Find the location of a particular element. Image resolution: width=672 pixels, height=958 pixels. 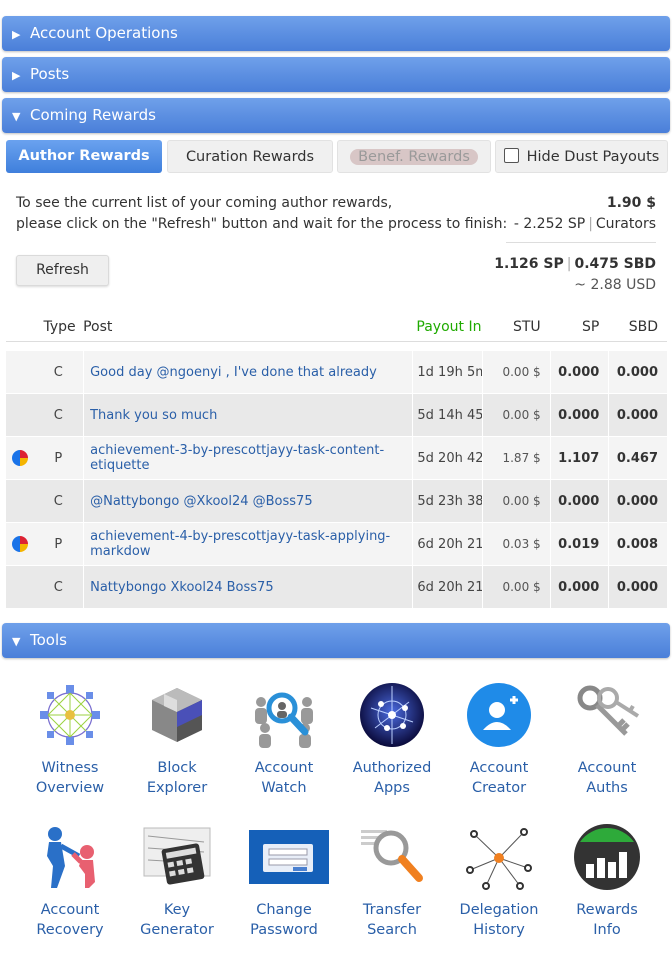

network-sphere-icon is located at coordinates (392, 715).